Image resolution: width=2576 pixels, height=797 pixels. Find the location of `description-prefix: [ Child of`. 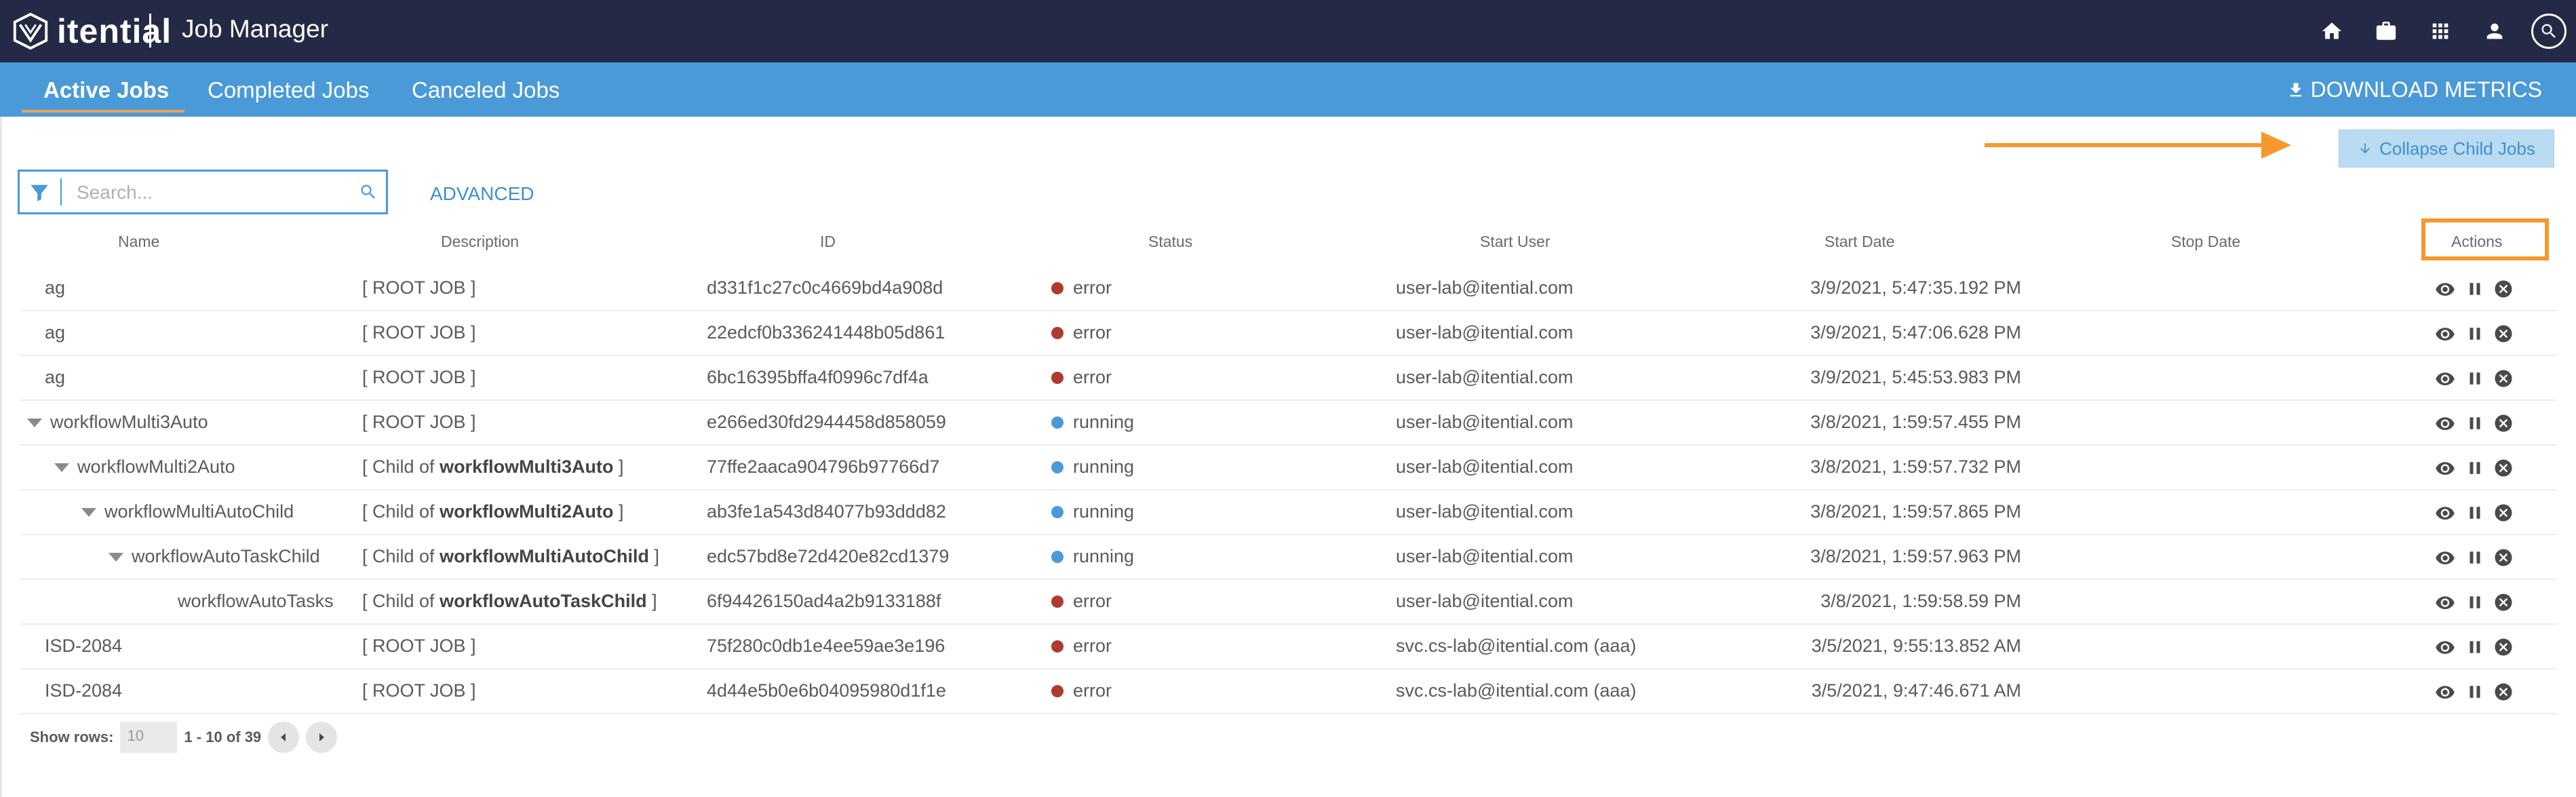

description-prefix: [ Child of is located at coordinates (401, 601).